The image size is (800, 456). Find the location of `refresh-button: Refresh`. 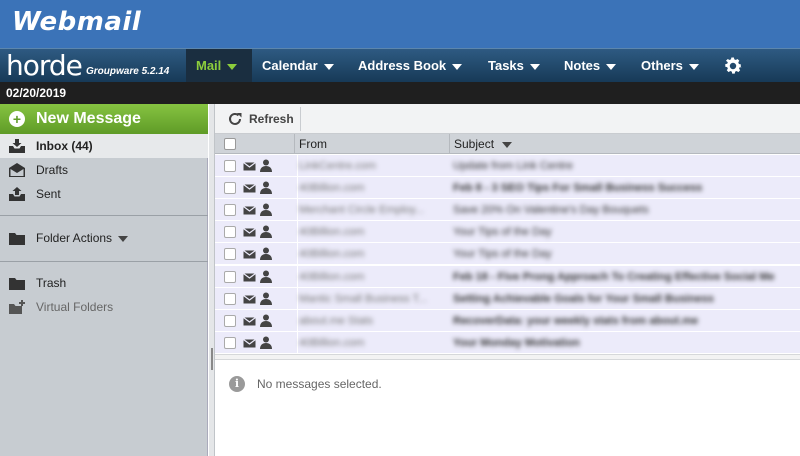

refresh-button: Refresh is located at coordinates (261, 119).